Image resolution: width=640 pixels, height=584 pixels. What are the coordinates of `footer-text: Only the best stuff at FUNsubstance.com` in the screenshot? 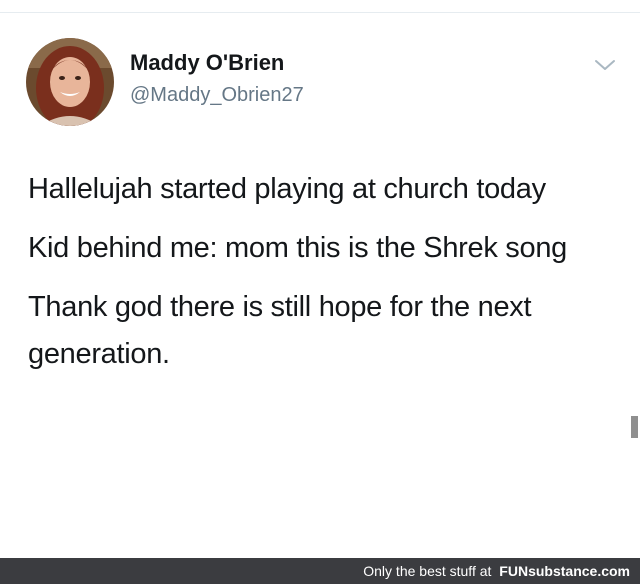 It's located at (496, 571).